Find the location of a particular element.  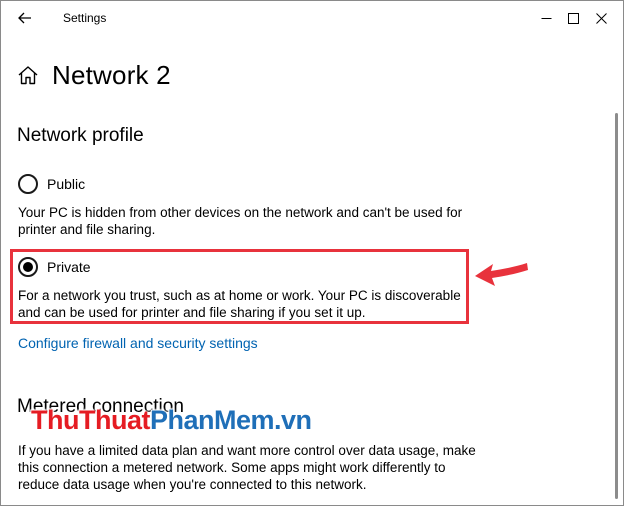

minimize-button is located at coordinates (546, 18).